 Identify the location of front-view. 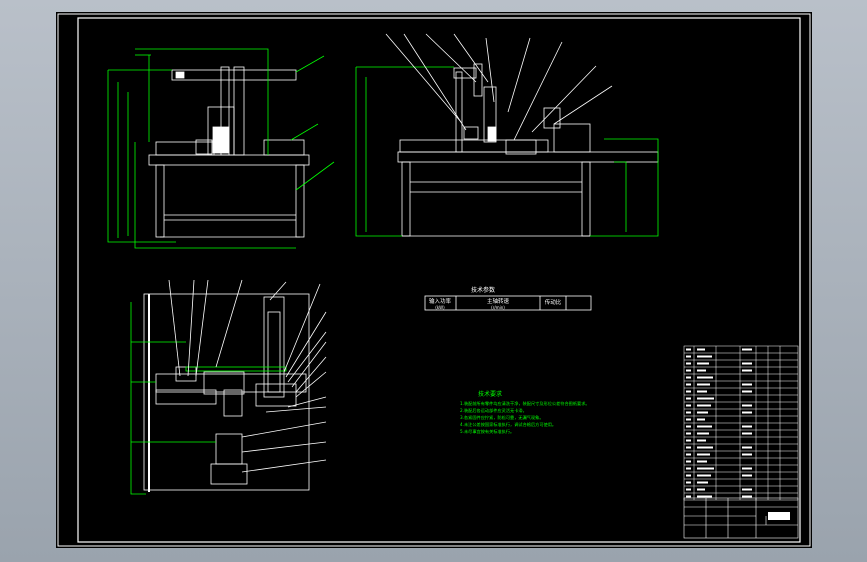
(221, 148).